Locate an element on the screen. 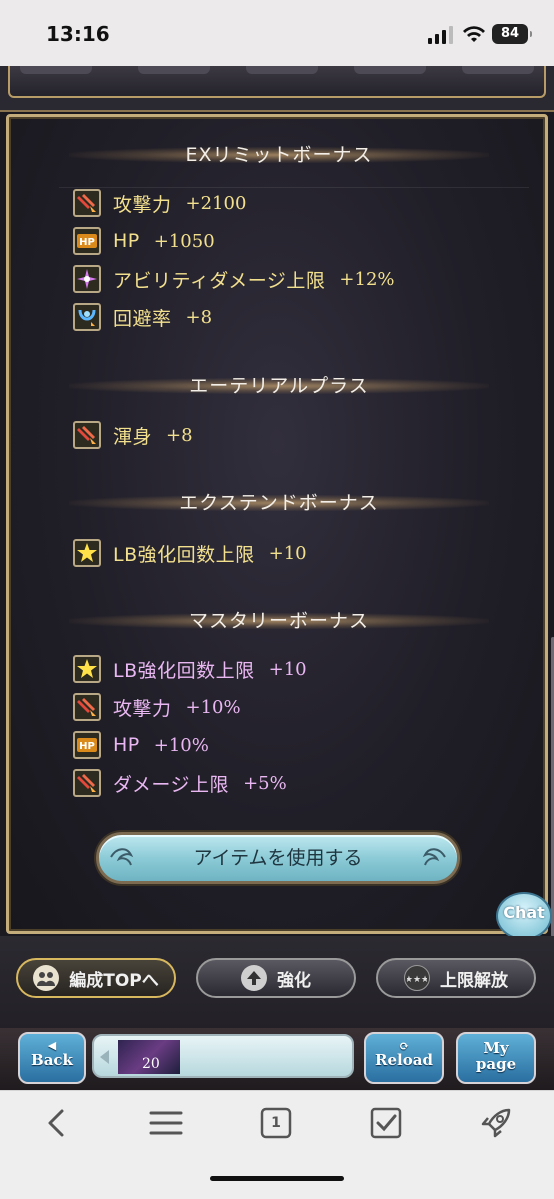  top-frame is located at coordinates (277, 82).